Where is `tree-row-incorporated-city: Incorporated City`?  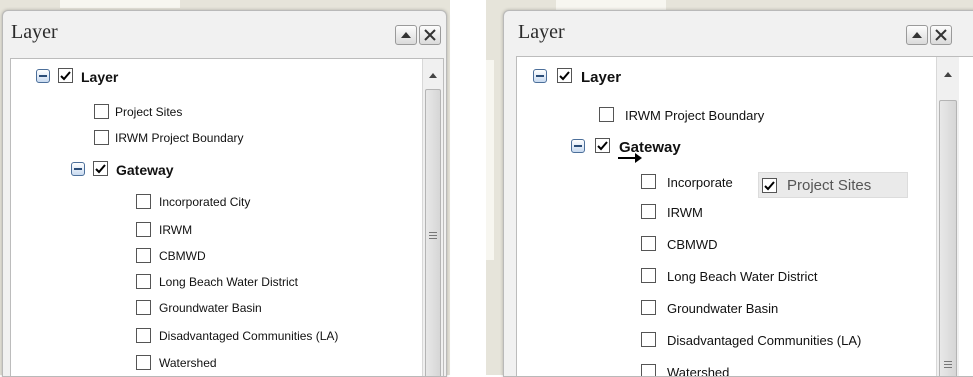
tree-row-incorporated-city: Incorporated City is located at coordinates (211, 203).